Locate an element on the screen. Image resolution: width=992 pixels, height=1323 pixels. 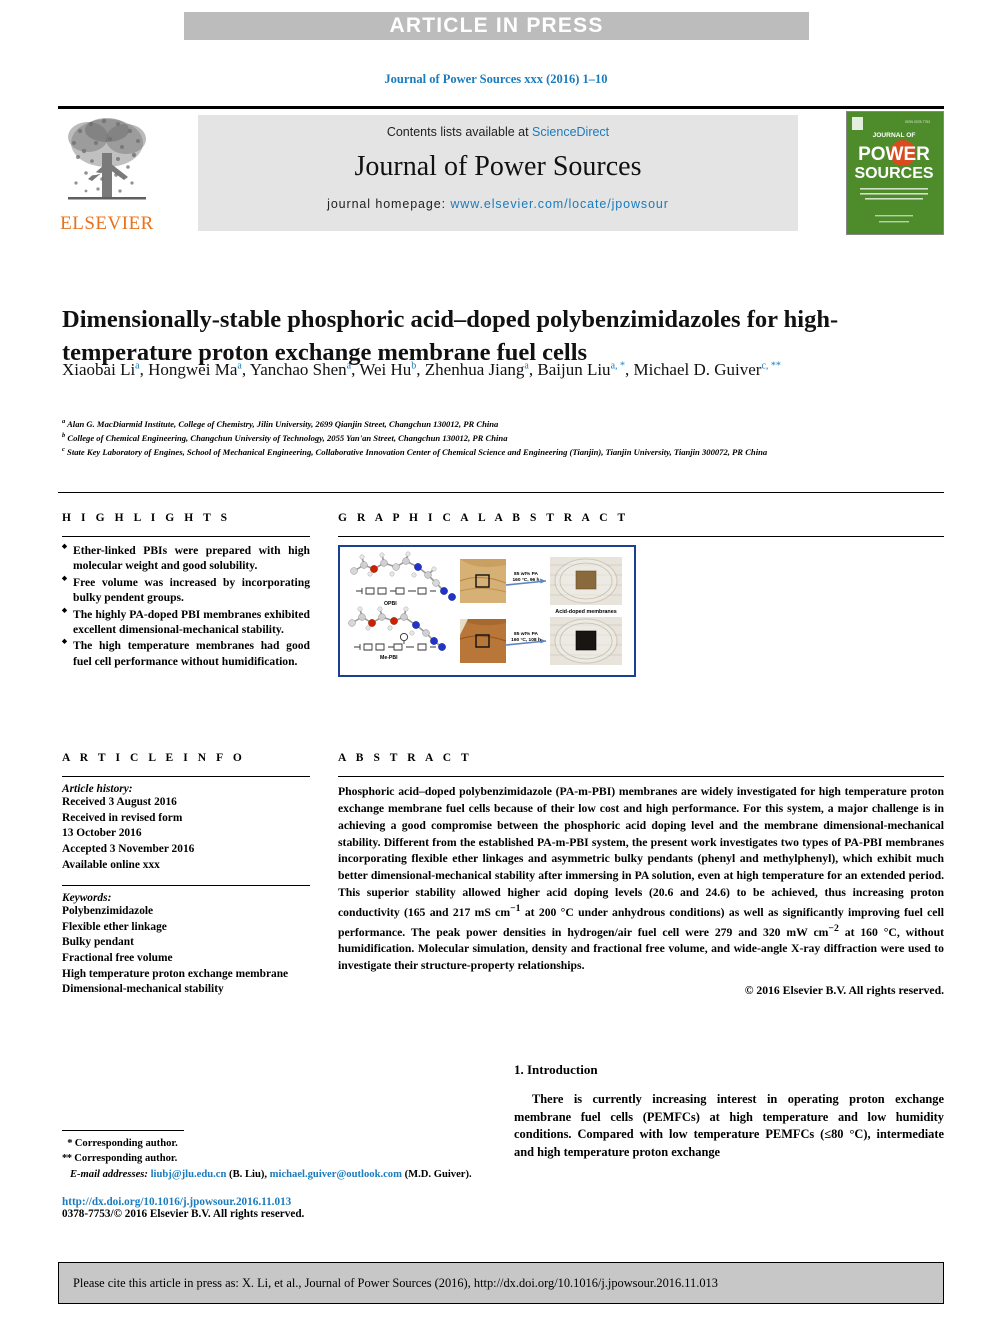
corresponding-text-1: Corresponding author. is located at coordinates (126, 1143).